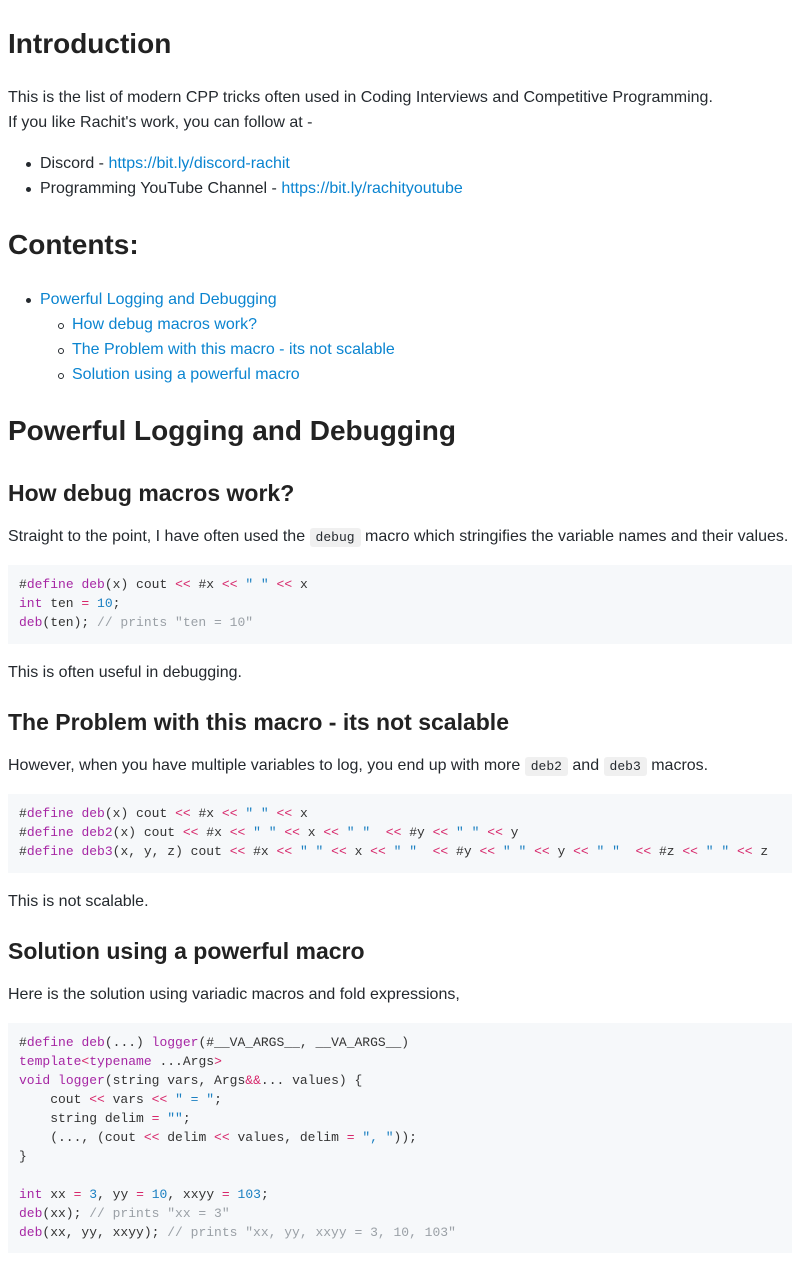  Describe the element at coordinates (335, 537) in the screenshot. I see `inline-code-debug: debug` at that location.